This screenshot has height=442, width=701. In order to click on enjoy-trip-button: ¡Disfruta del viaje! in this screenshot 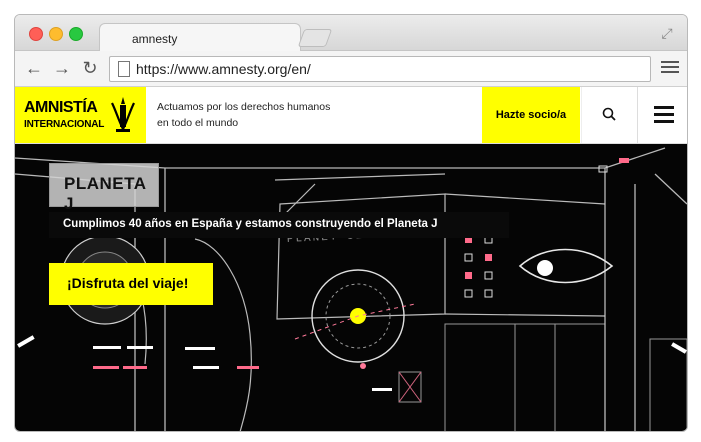, I will do `click(131, 284)`.